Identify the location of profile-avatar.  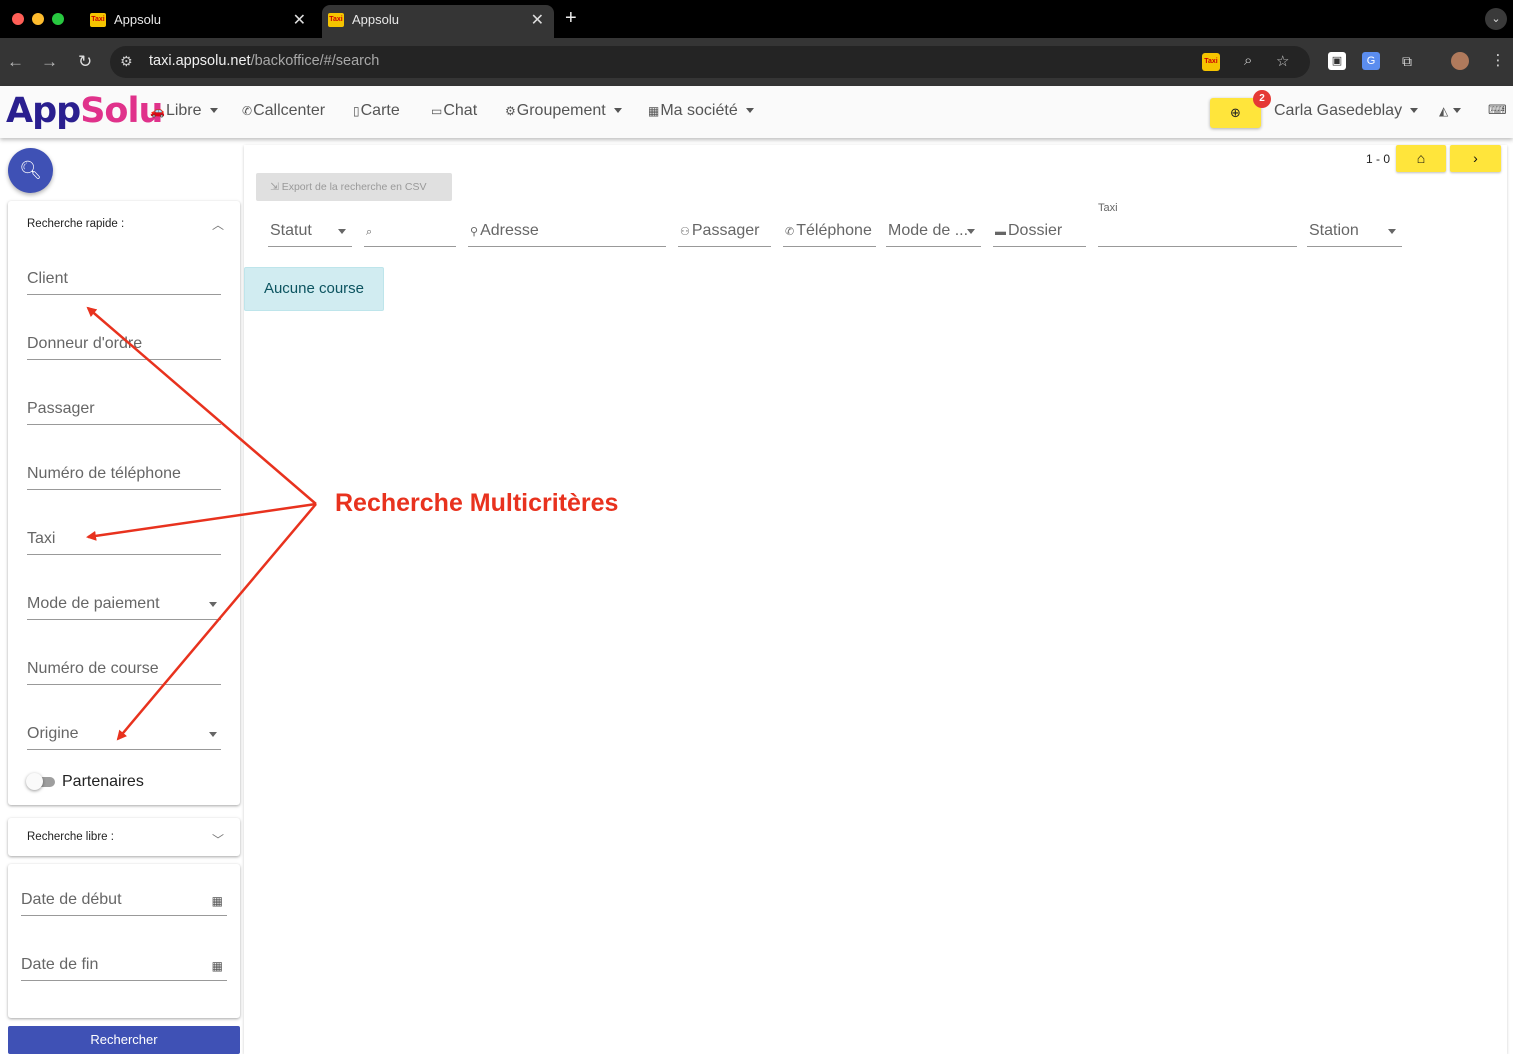
(1460, 61).